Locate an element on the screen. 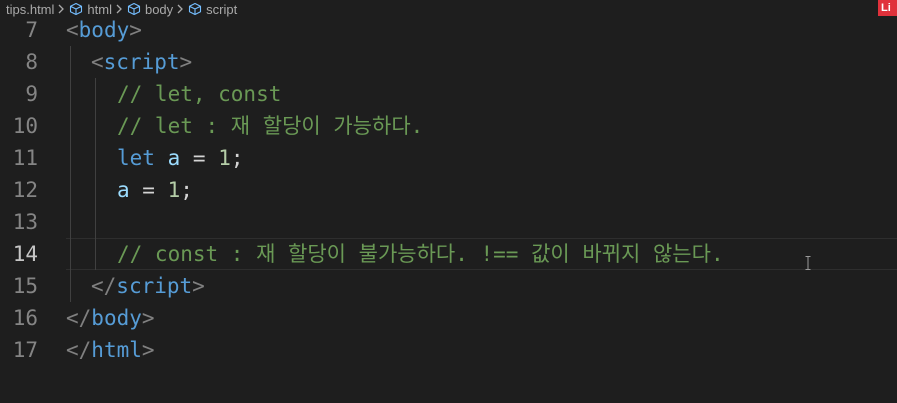 The image size is (897, 403). line-number: 10 is located at coordinates (25, 126).